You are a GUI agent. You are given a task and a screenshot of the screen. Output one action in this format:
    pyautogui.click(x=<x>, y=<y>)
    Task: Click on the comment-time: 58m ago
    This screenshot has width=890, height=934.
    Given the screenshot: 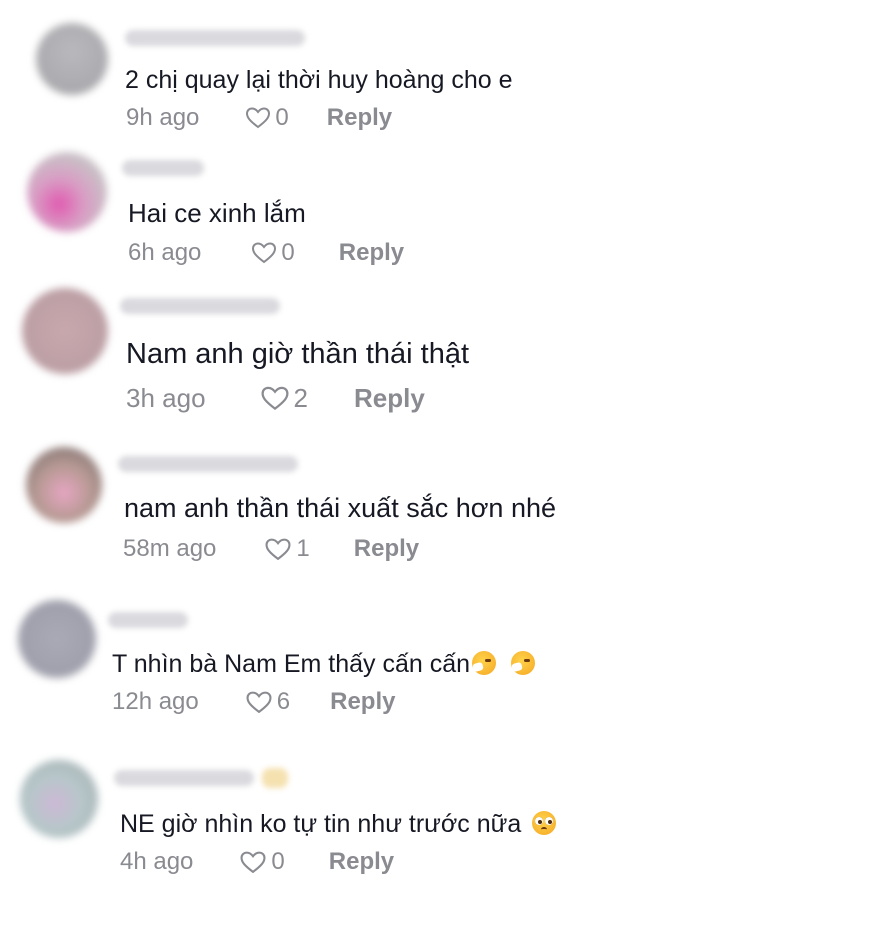 What is the action you would take?
    pyautogui.click(x=170, y=548)
    